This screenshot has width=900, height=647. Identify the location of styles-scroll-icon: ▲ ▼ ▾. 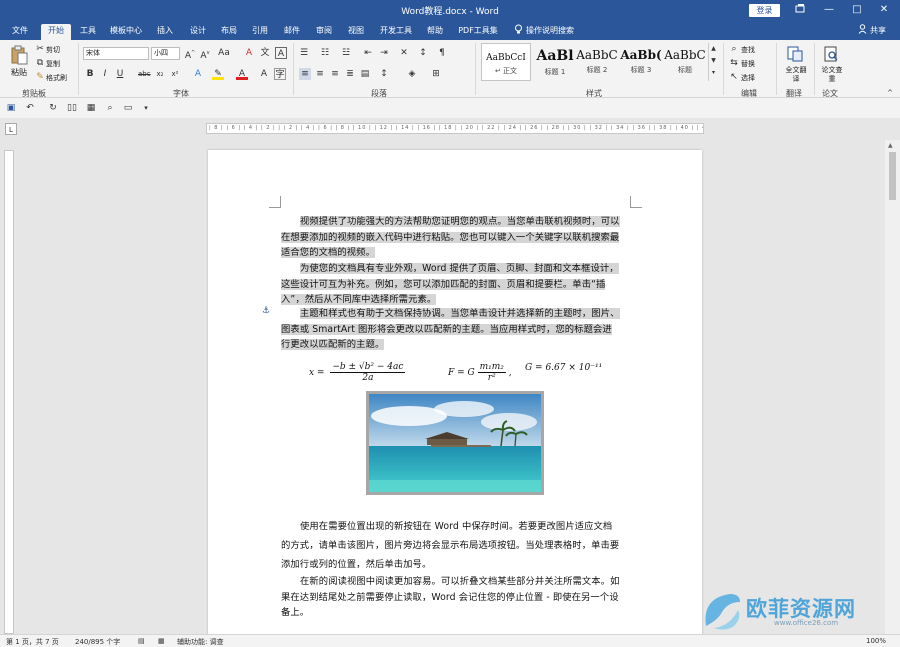
(713, 62).